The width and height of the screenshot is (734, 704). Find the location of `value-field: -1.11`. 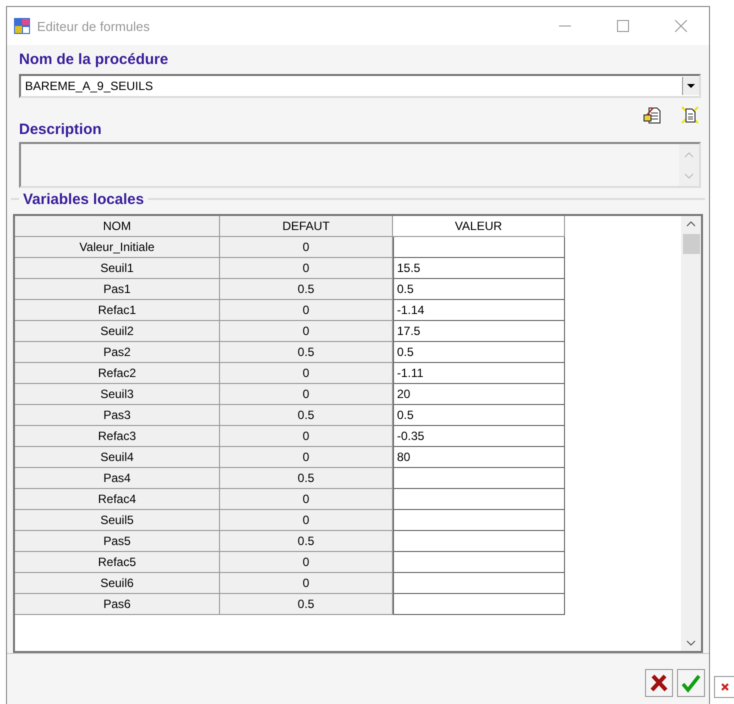

value-field: -1.11 is located at coordinates (479, 373).